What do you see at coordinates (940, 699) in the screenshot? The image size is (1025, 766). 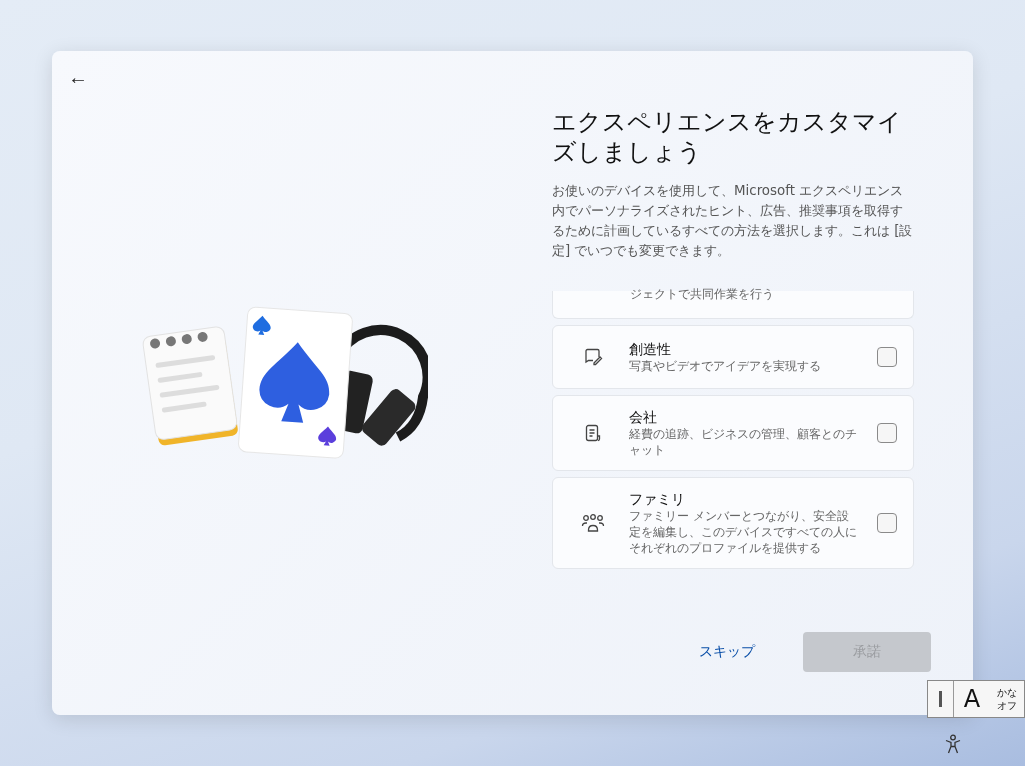 I see `grip-icon` at bounding box center [940, 699].